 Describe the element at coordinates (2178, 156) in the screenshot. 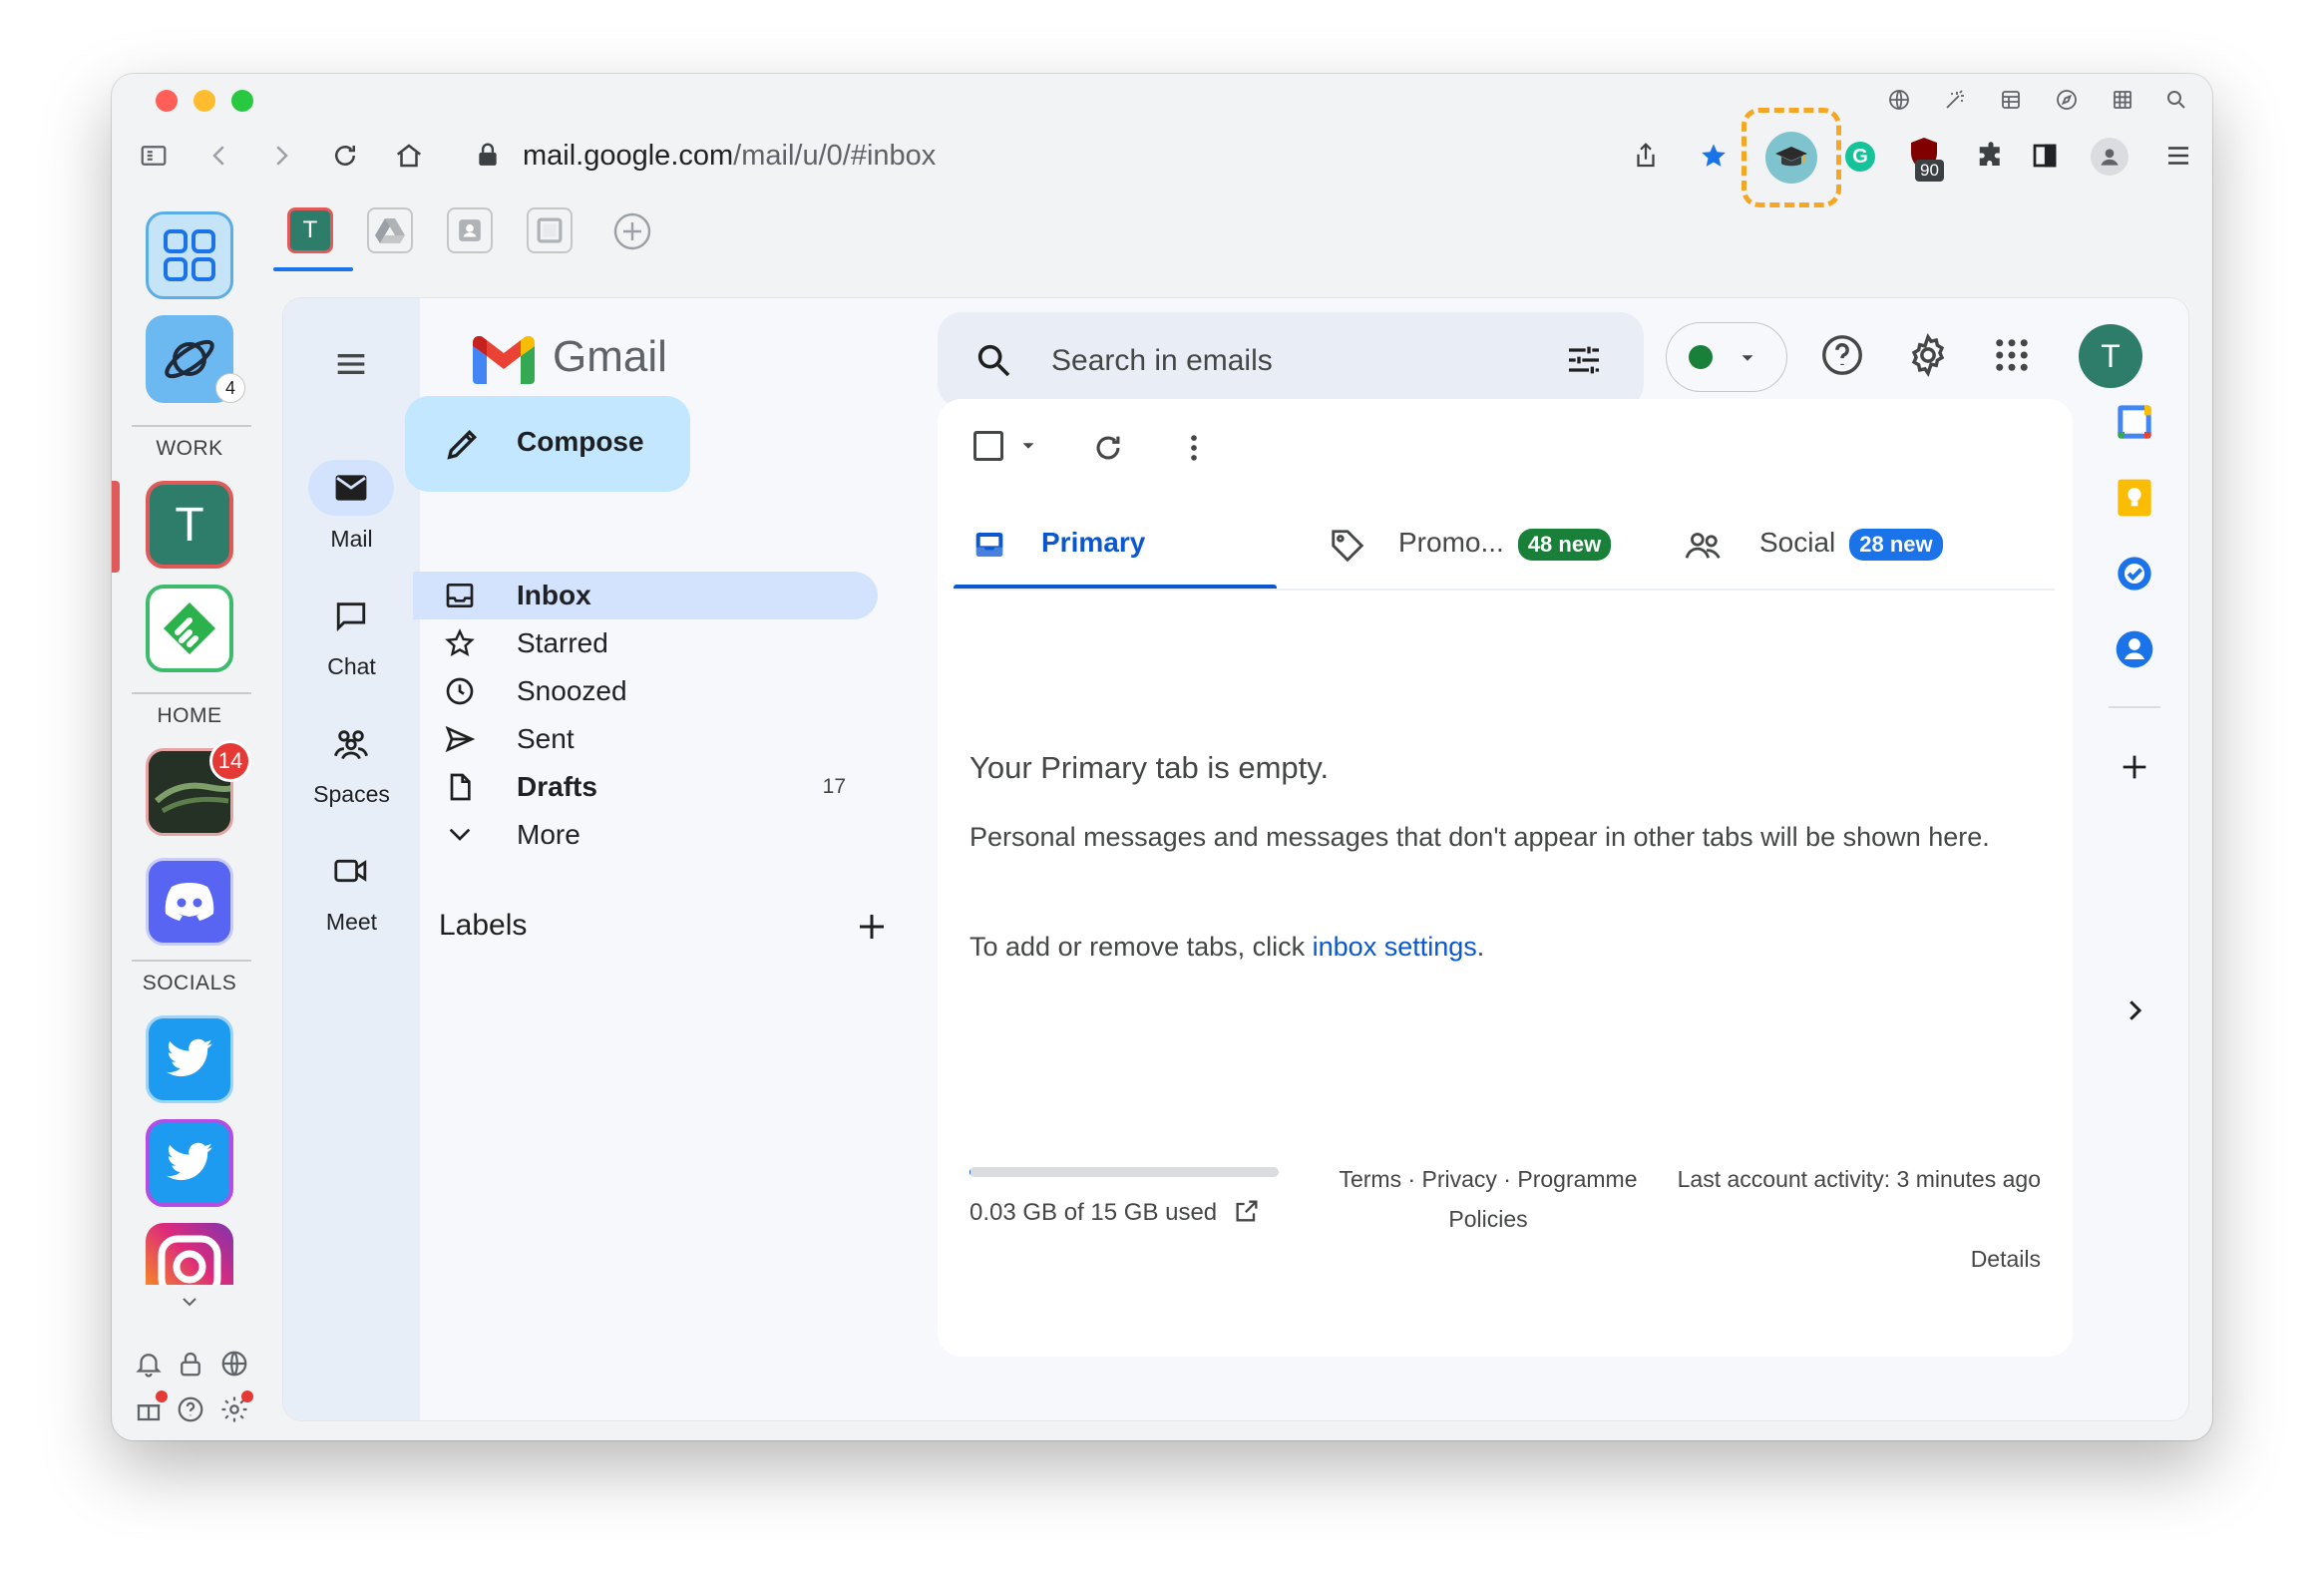

I see `menu-icon` at that location.